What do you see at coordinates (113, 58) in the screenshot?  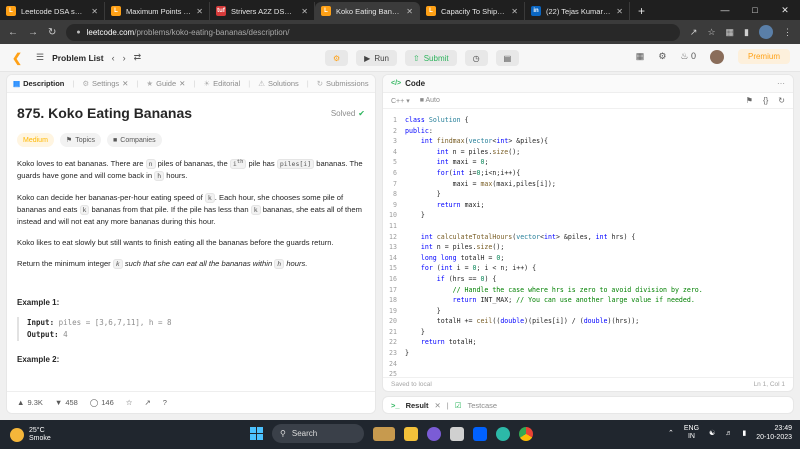 I see `prev-problem-icon: ‹` at bounding box center [113, 58].